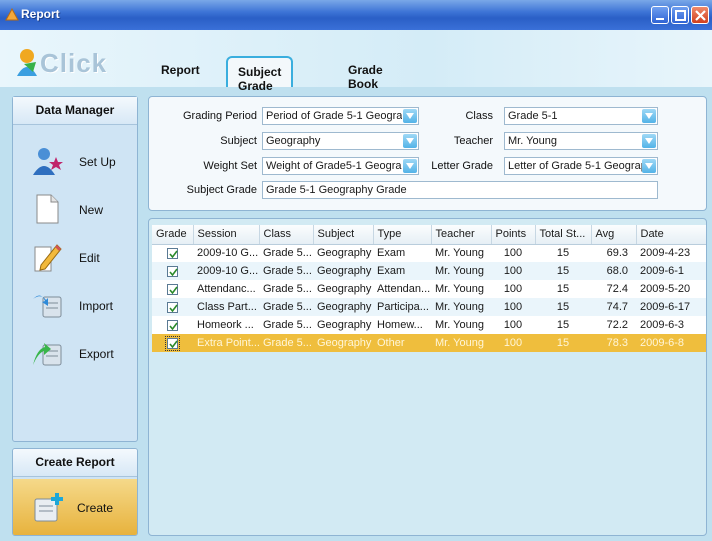 The height and width of the screenshot is (541, 712). I want to click on subject-grade-label: Subject Grade, so click(221, 190).